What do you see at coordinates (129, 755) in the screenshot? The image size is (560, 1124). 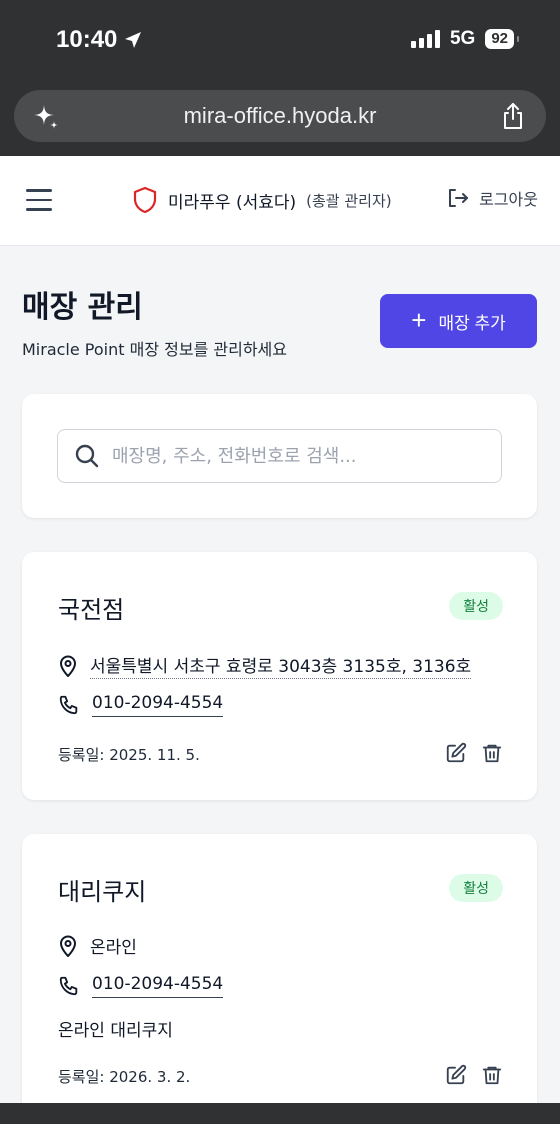 I see `store-registered-date: 등록일: 2025. 11. 5.` at bounding box center [129, 755].